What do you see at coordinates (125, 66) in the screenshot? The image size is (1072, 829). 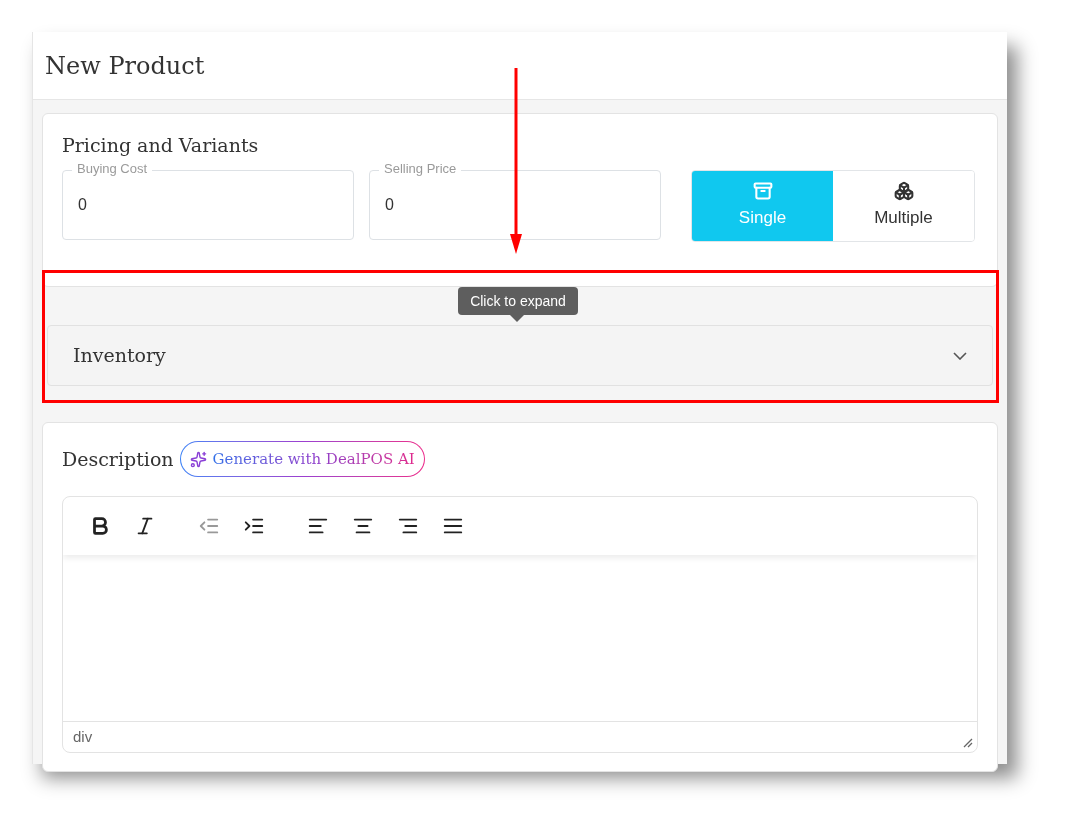 I see `page-title: New Product` at bounding box center [125, 66].